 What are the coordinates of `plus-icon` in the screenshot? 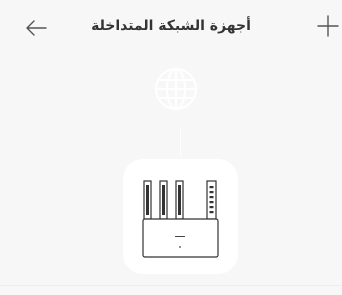 It's located at (328, 26).